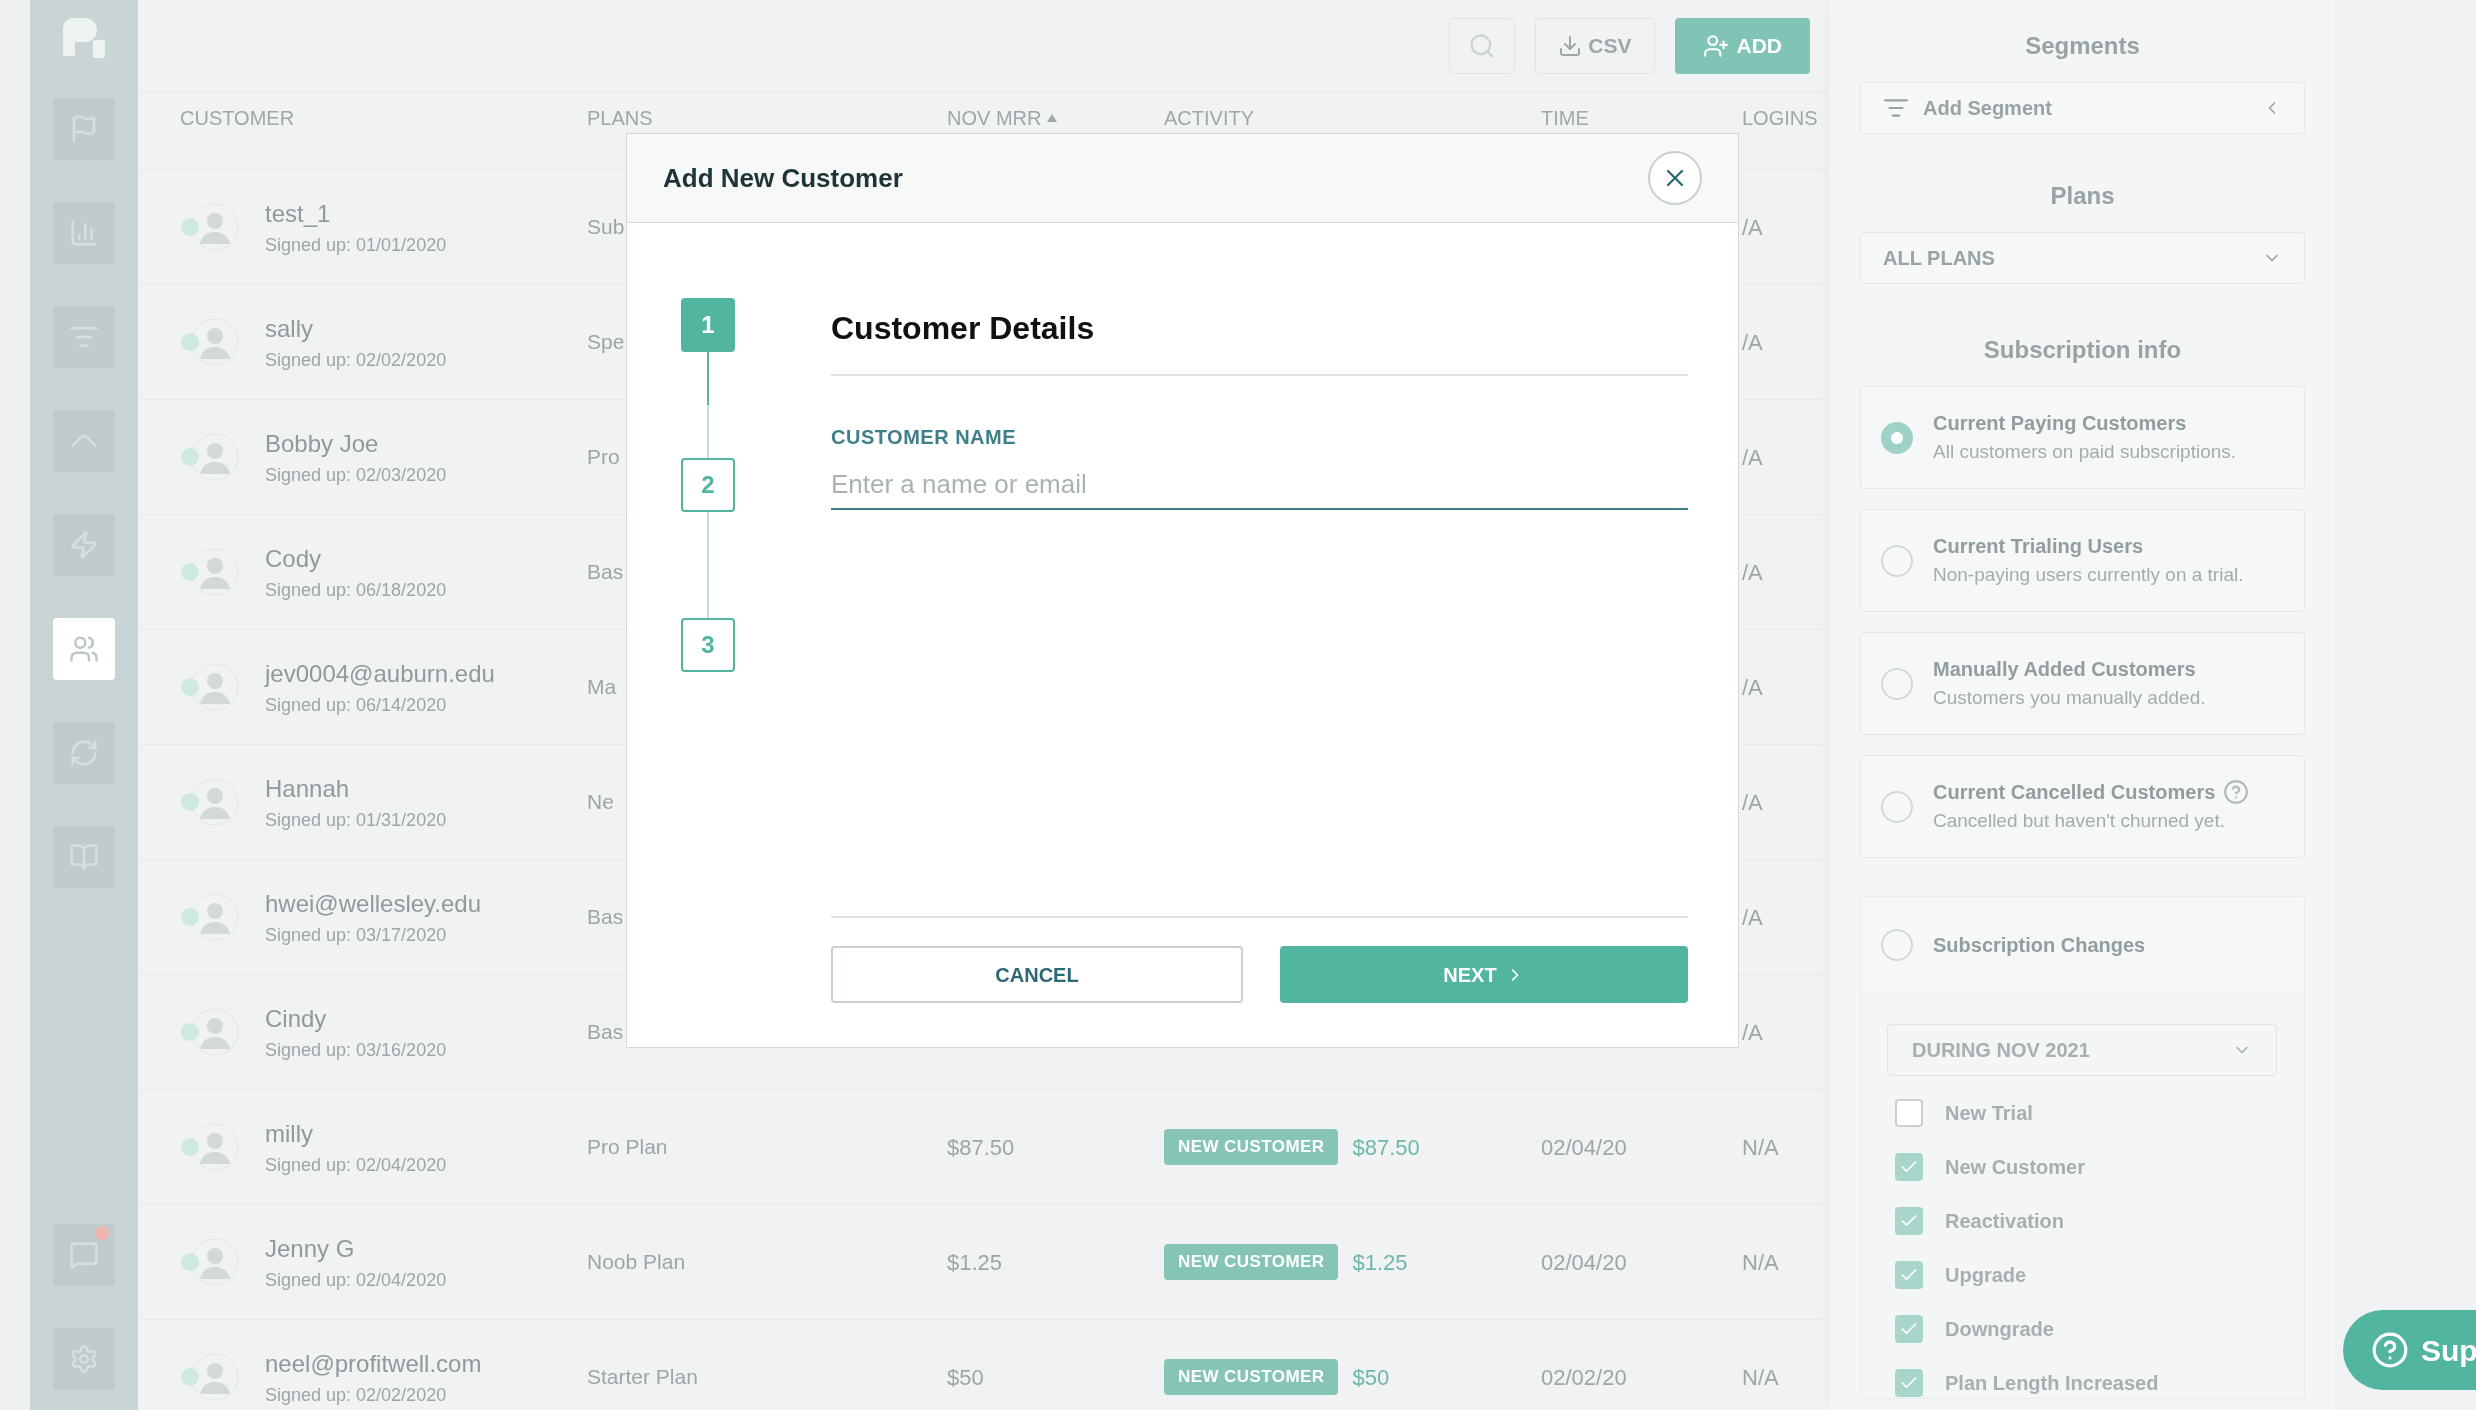 Image resolution: width=2476 pixels, height=1410 pixels. I want to click on activity-amount: $1.25, so click(1380, 1262).